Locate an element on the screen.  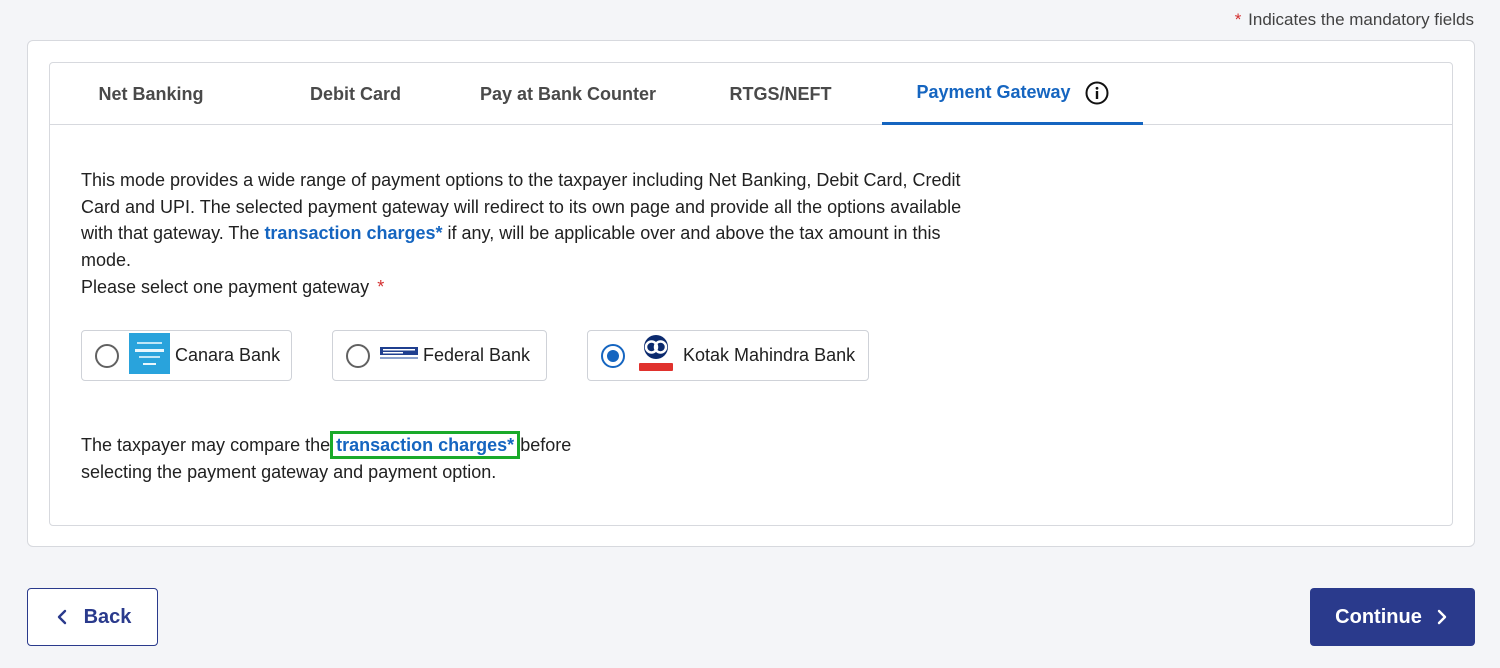
radio-federal-bank is located at coordinates (358, 355).